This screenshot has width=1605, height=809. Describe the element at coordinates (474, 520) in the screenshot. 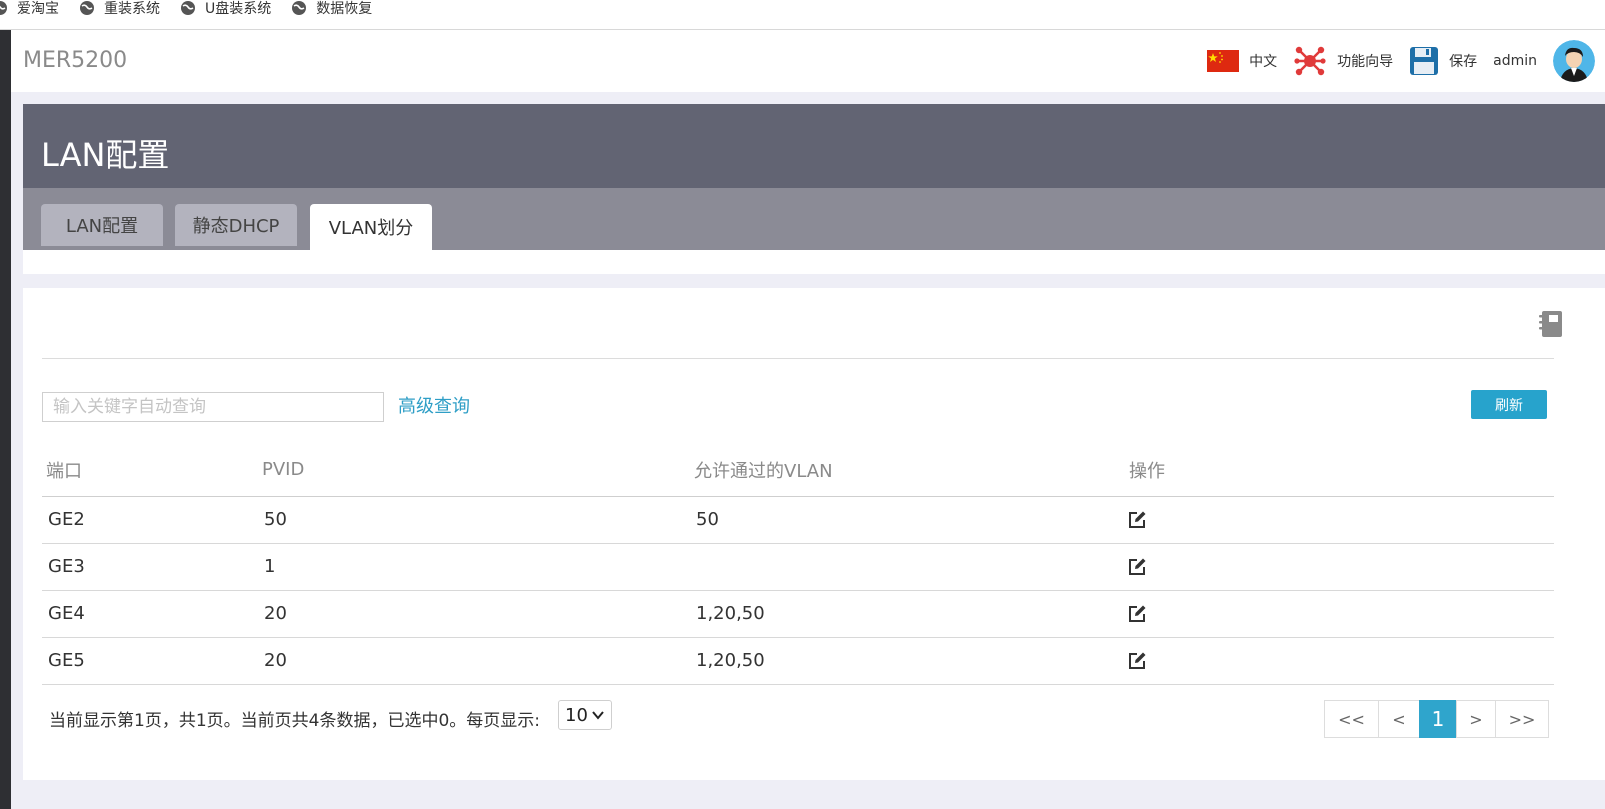

I see `pvid-cell: 50` at that location.